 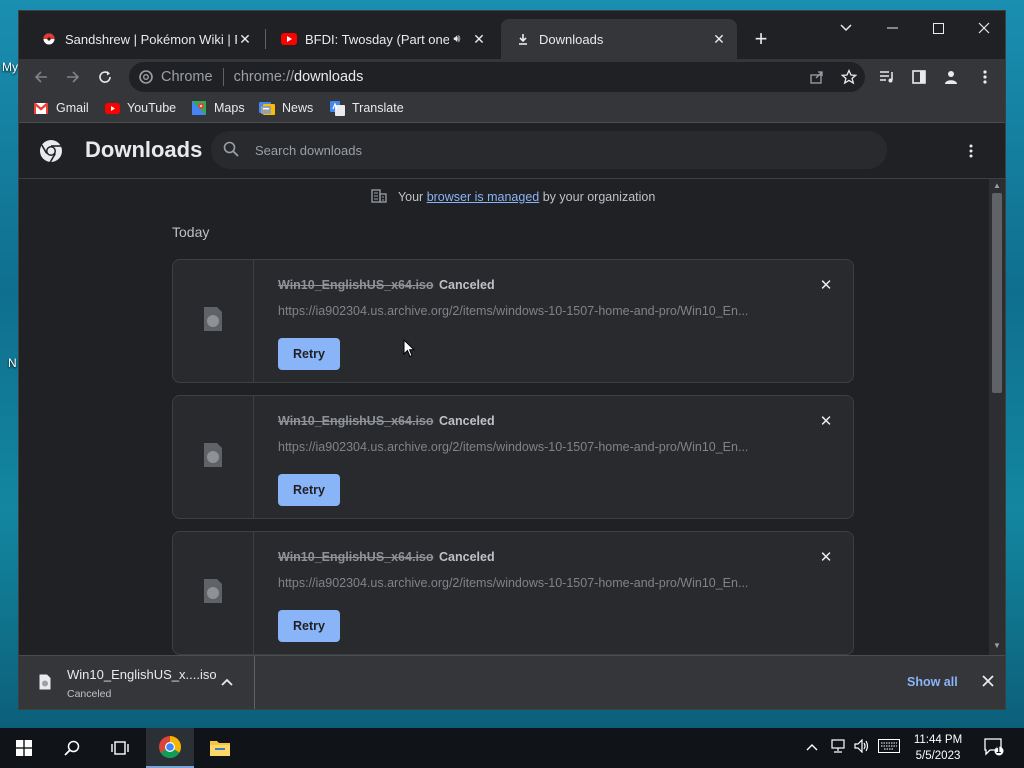 What do you see at coordinates (938, 748) in the screenshot?
I see `system-clock: 11:44 PM 5/5/2023` at bounding box center [938, 748].